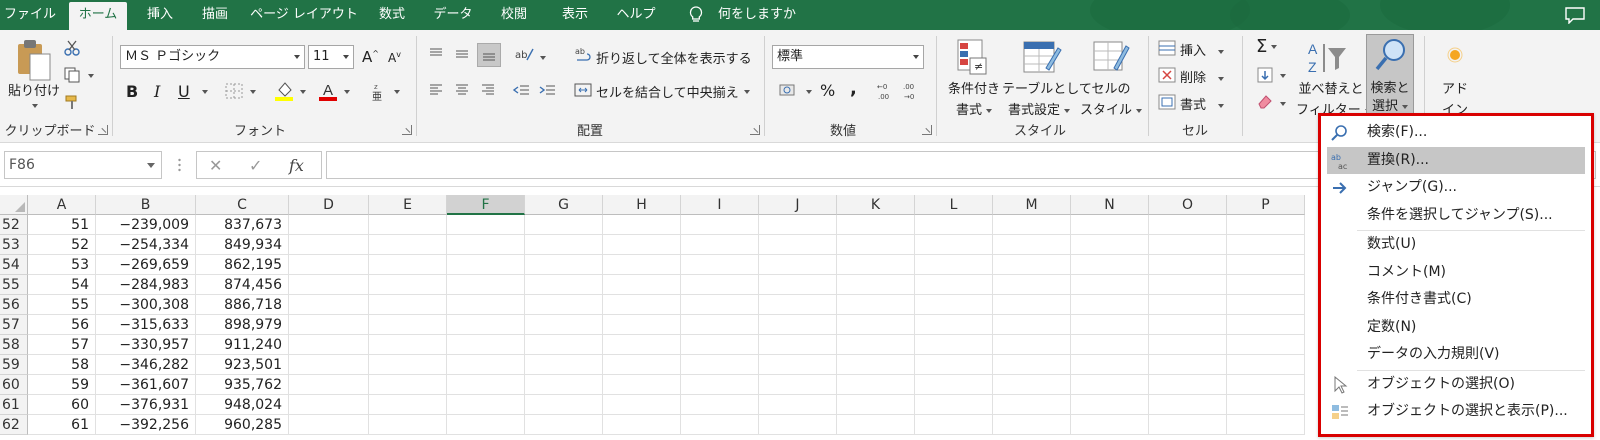 This screenshot has width=1600, height=440. What do you see at coordinates (408, 365) in the screenshot?
I see `cell-e` at bounding box center [408, 365].